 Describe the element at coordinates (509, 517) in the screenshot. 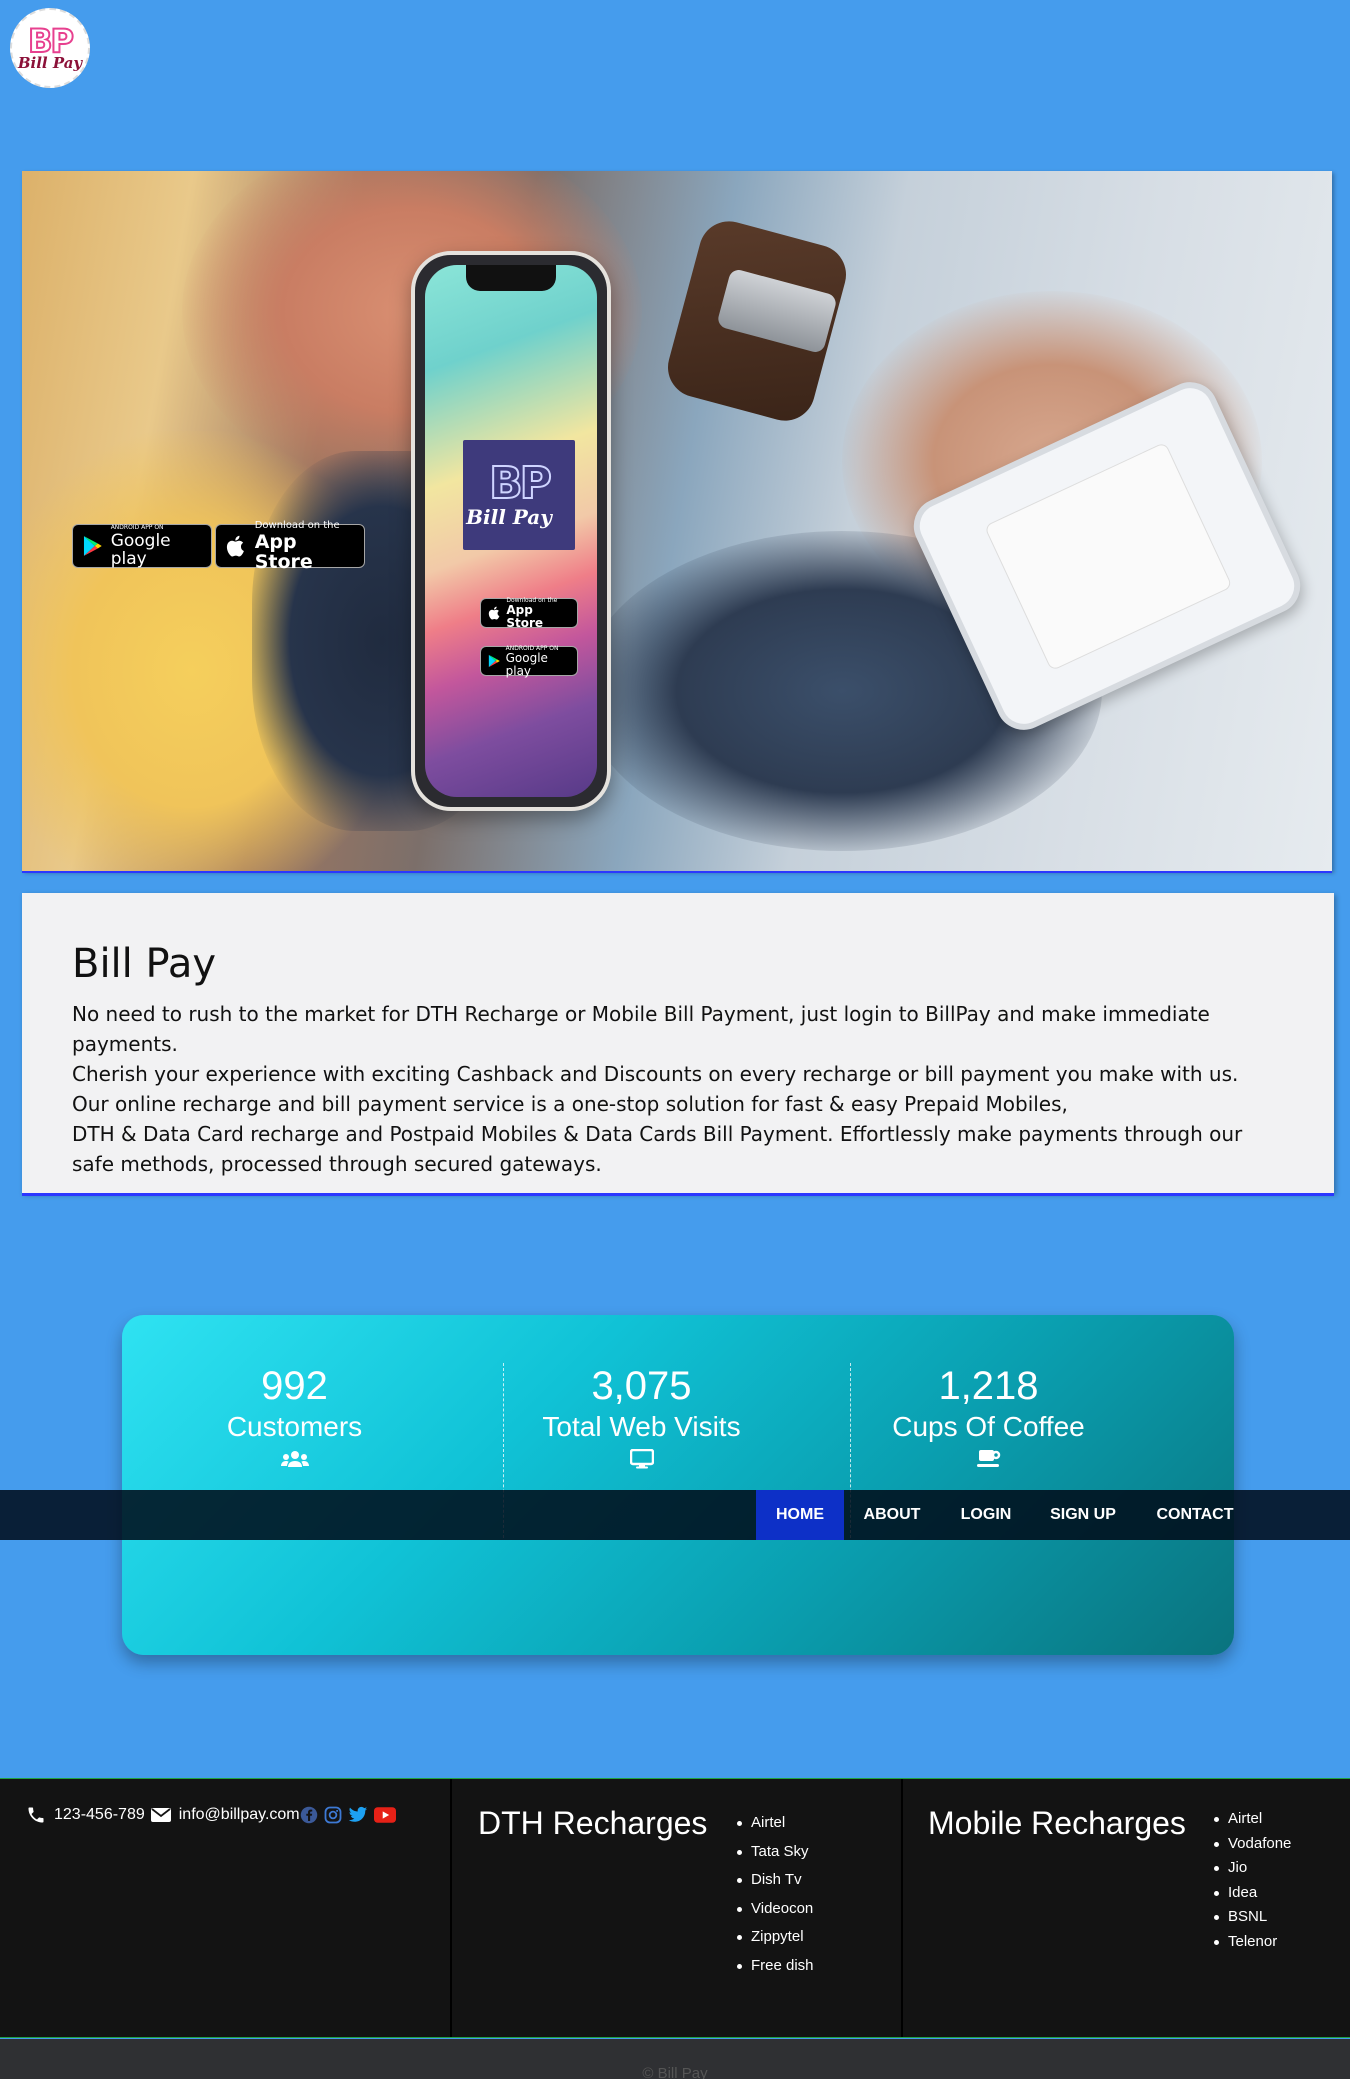

I see `phone-logo-text: Bill Pay` at that location.